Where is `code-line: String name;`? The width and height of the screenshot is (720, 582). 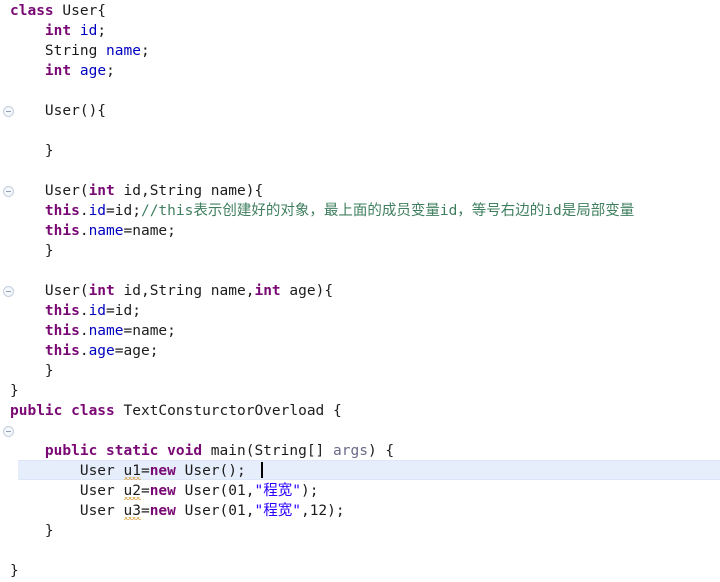 code-line: String name; is located at coordinates (80, 51).